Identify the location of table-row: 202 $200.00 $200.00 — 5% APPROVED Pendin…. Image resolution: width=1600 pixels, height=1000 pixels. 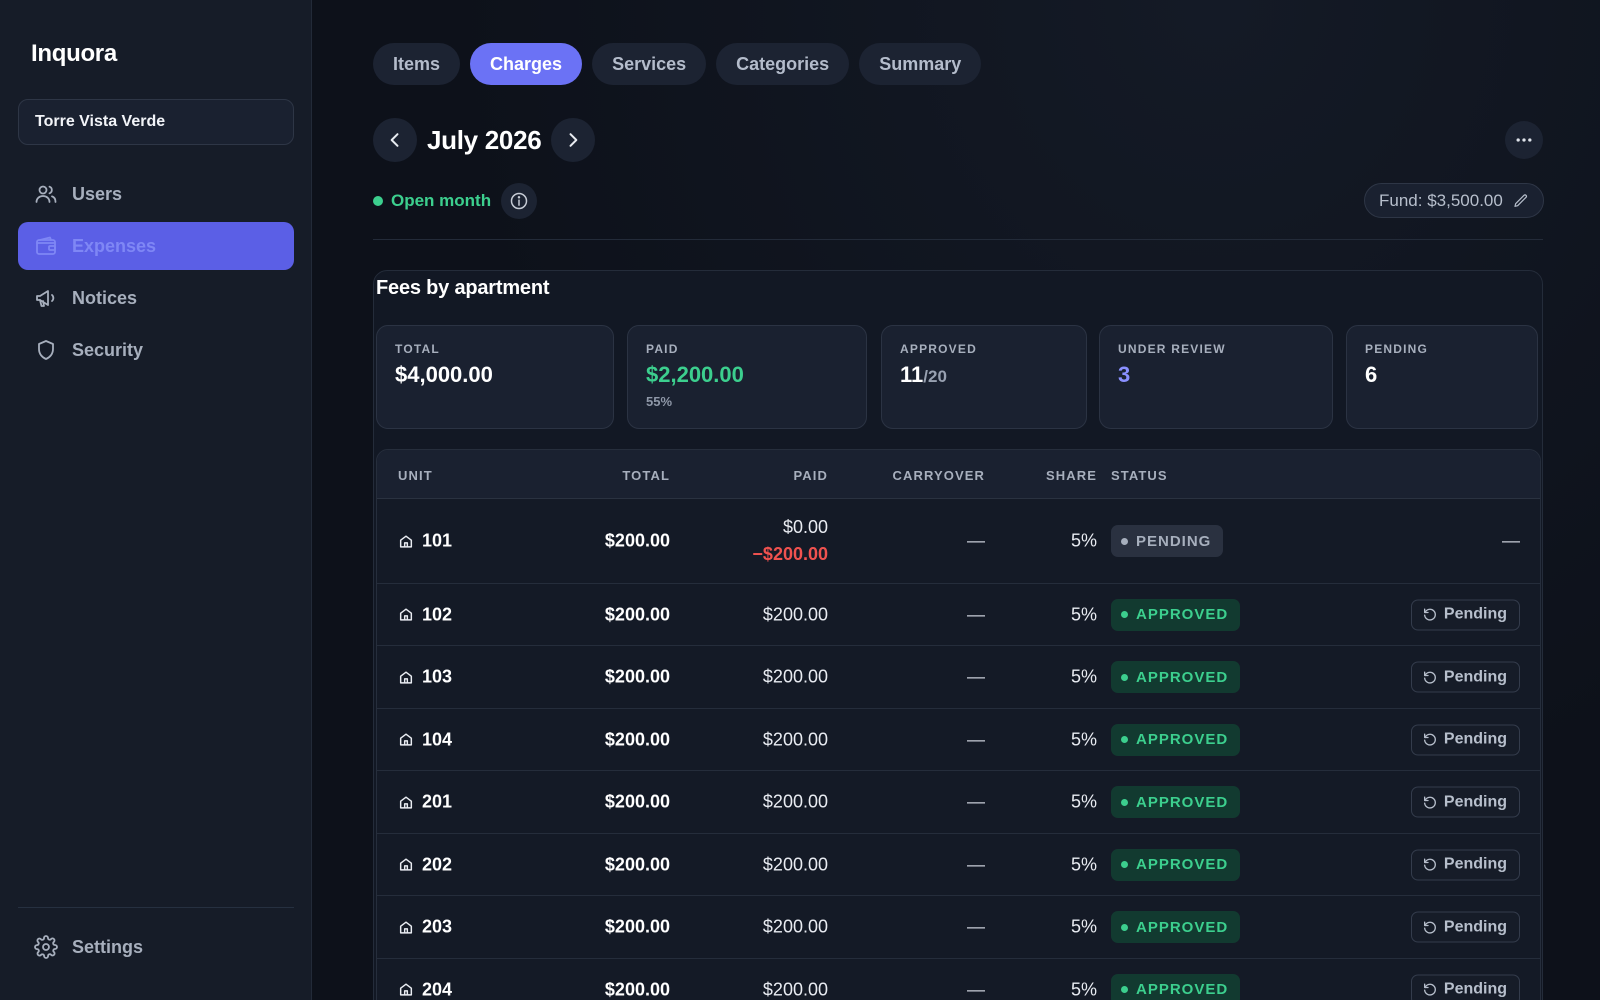
(958, 865).